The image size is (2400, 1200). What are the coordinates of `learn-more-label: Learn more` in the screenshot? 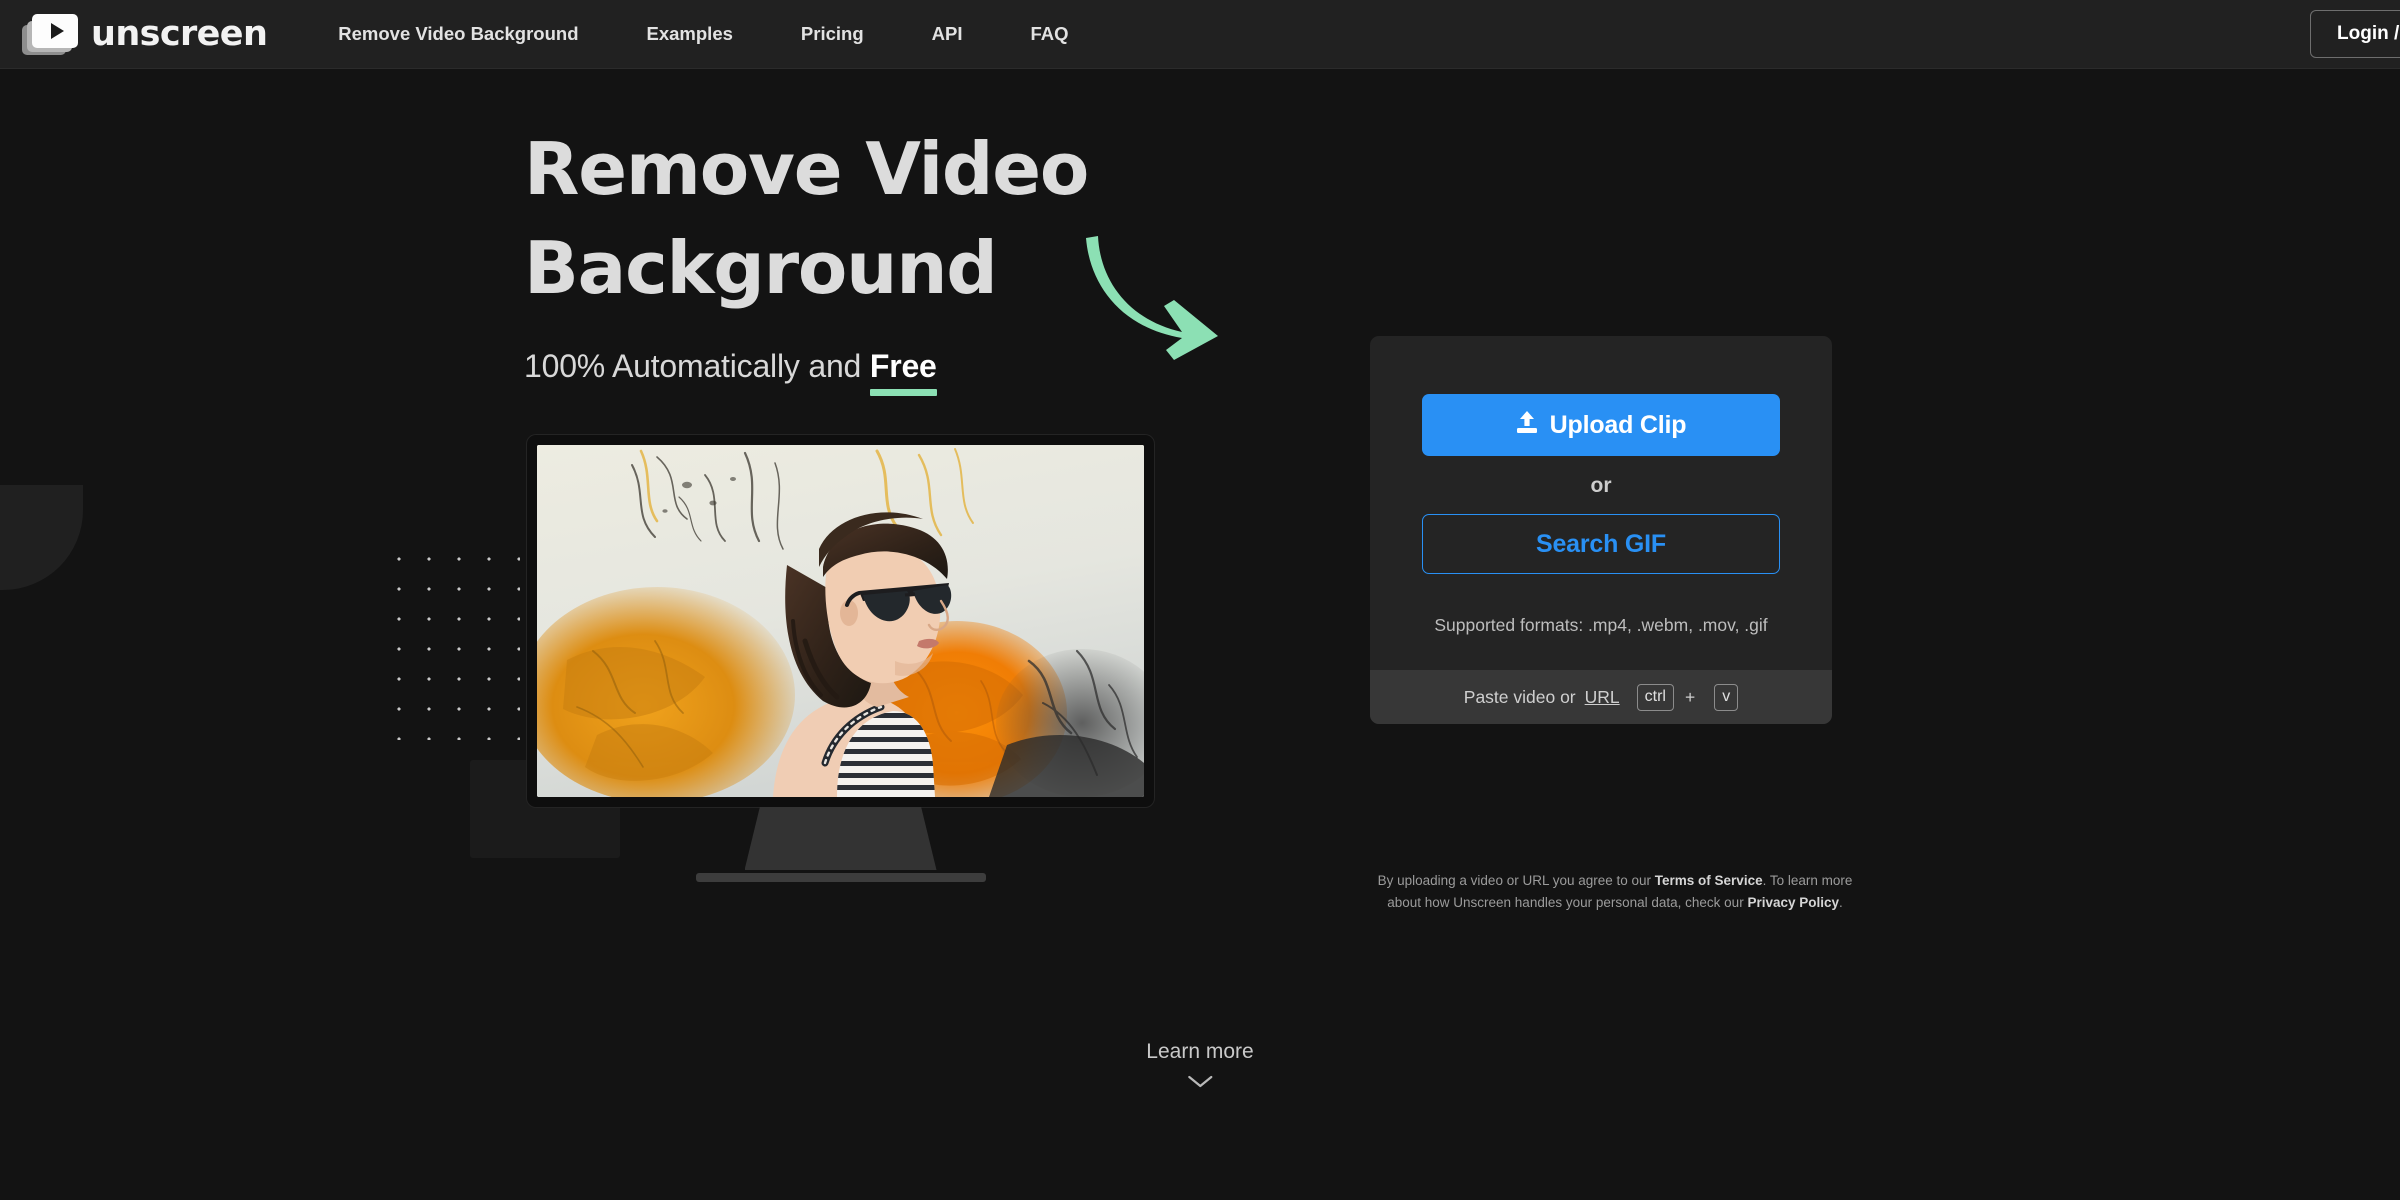 It's located at (1200, 1051).